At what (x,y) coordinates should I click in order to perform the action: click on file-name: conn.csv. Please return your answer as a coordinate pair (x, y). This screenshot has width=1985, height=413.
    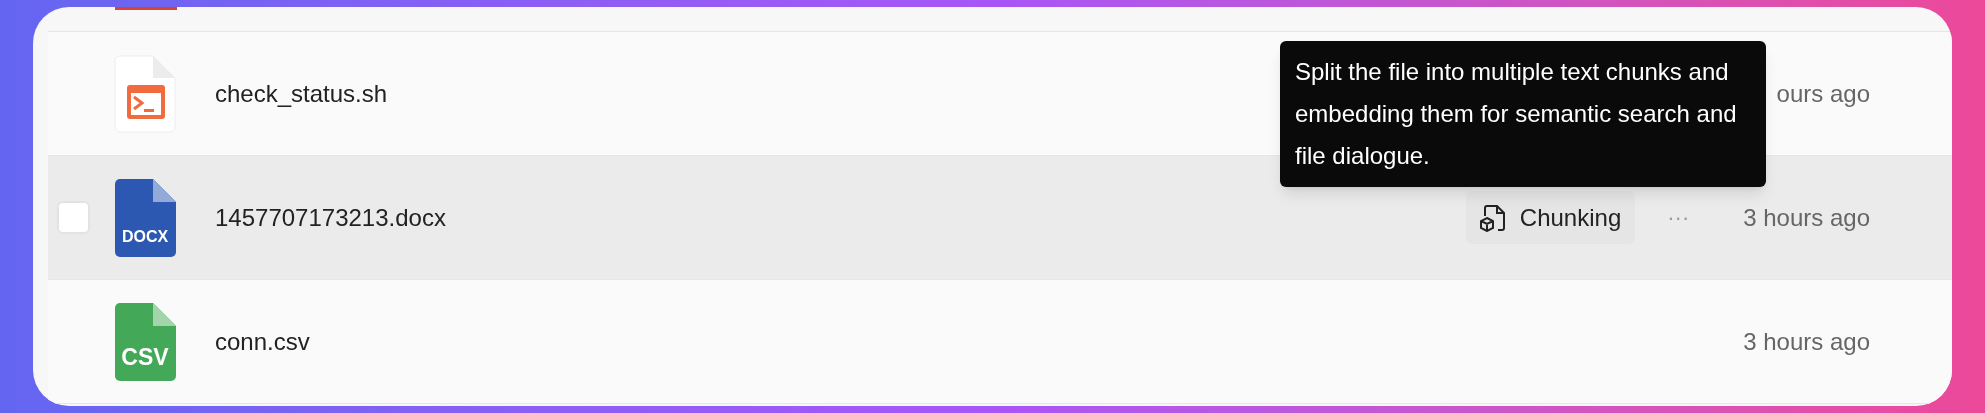
    Looking at the image, I should click on (262, 341).